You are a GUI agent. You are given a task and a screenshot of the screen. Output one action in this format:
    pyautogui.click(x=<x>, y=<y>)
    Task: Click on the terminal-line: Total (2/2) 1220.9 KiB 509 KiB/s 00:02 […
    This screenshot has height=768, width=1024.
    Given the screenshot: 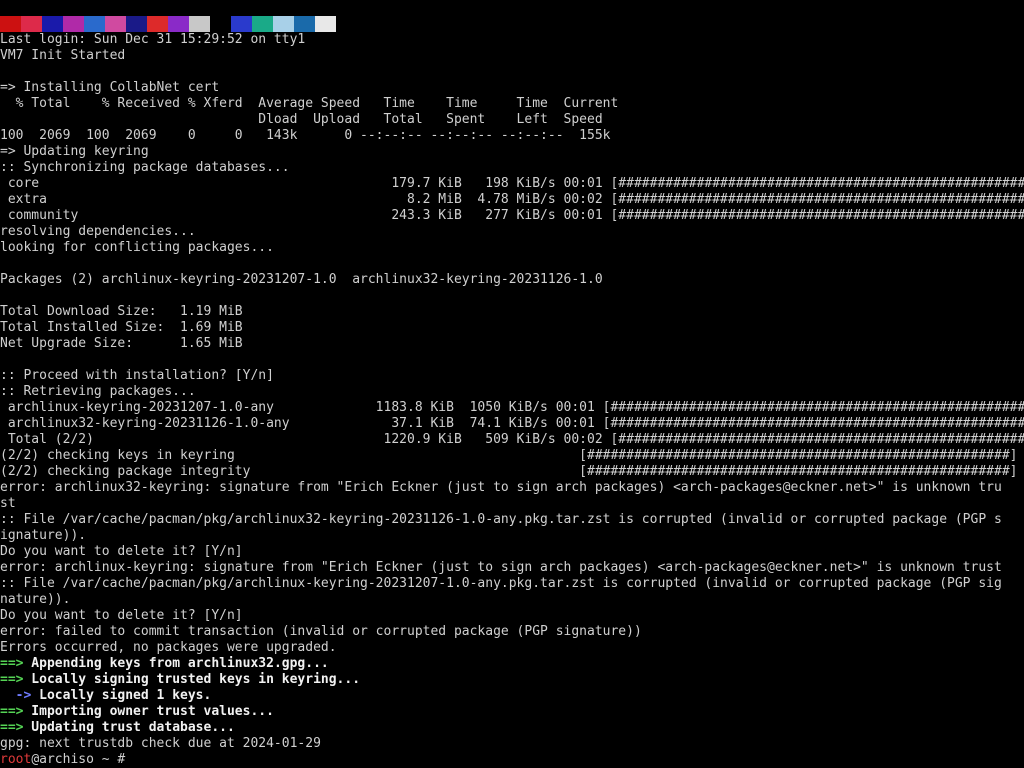 What is the action you would take?
    pyautogui.click(x=512, y=440)
    